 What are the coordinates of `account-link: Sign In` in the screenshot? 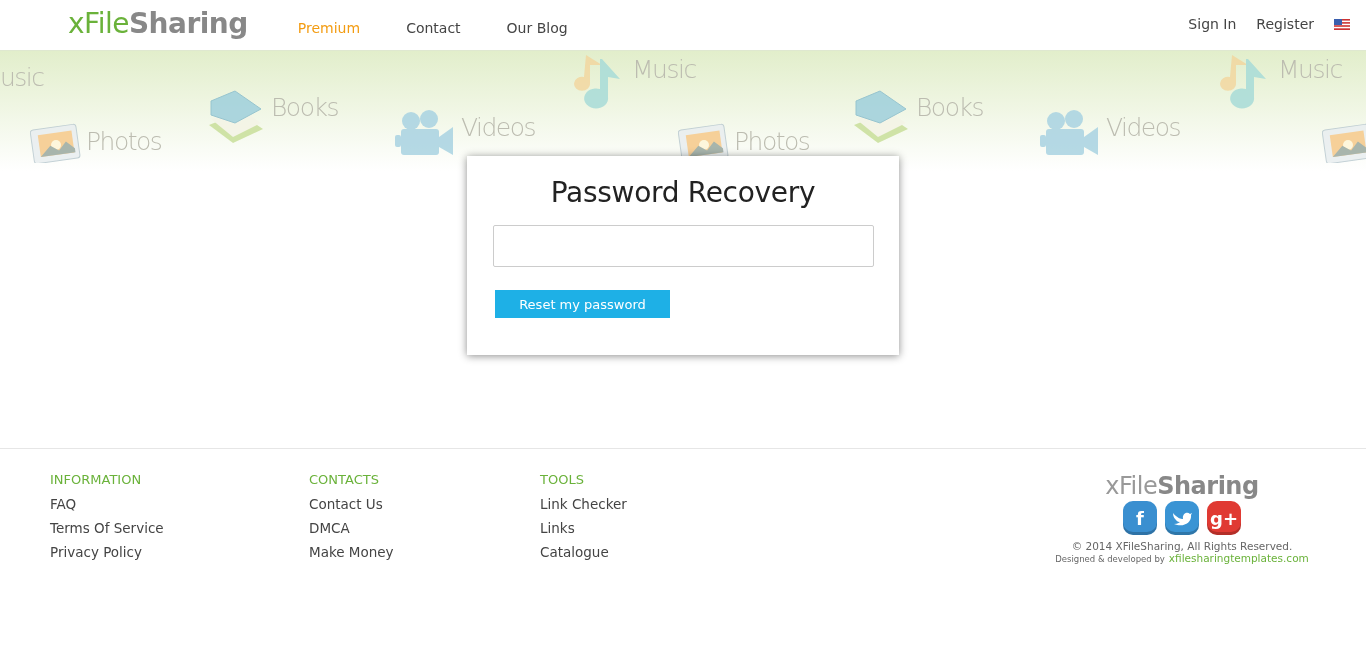 It's located at (1212, 24).